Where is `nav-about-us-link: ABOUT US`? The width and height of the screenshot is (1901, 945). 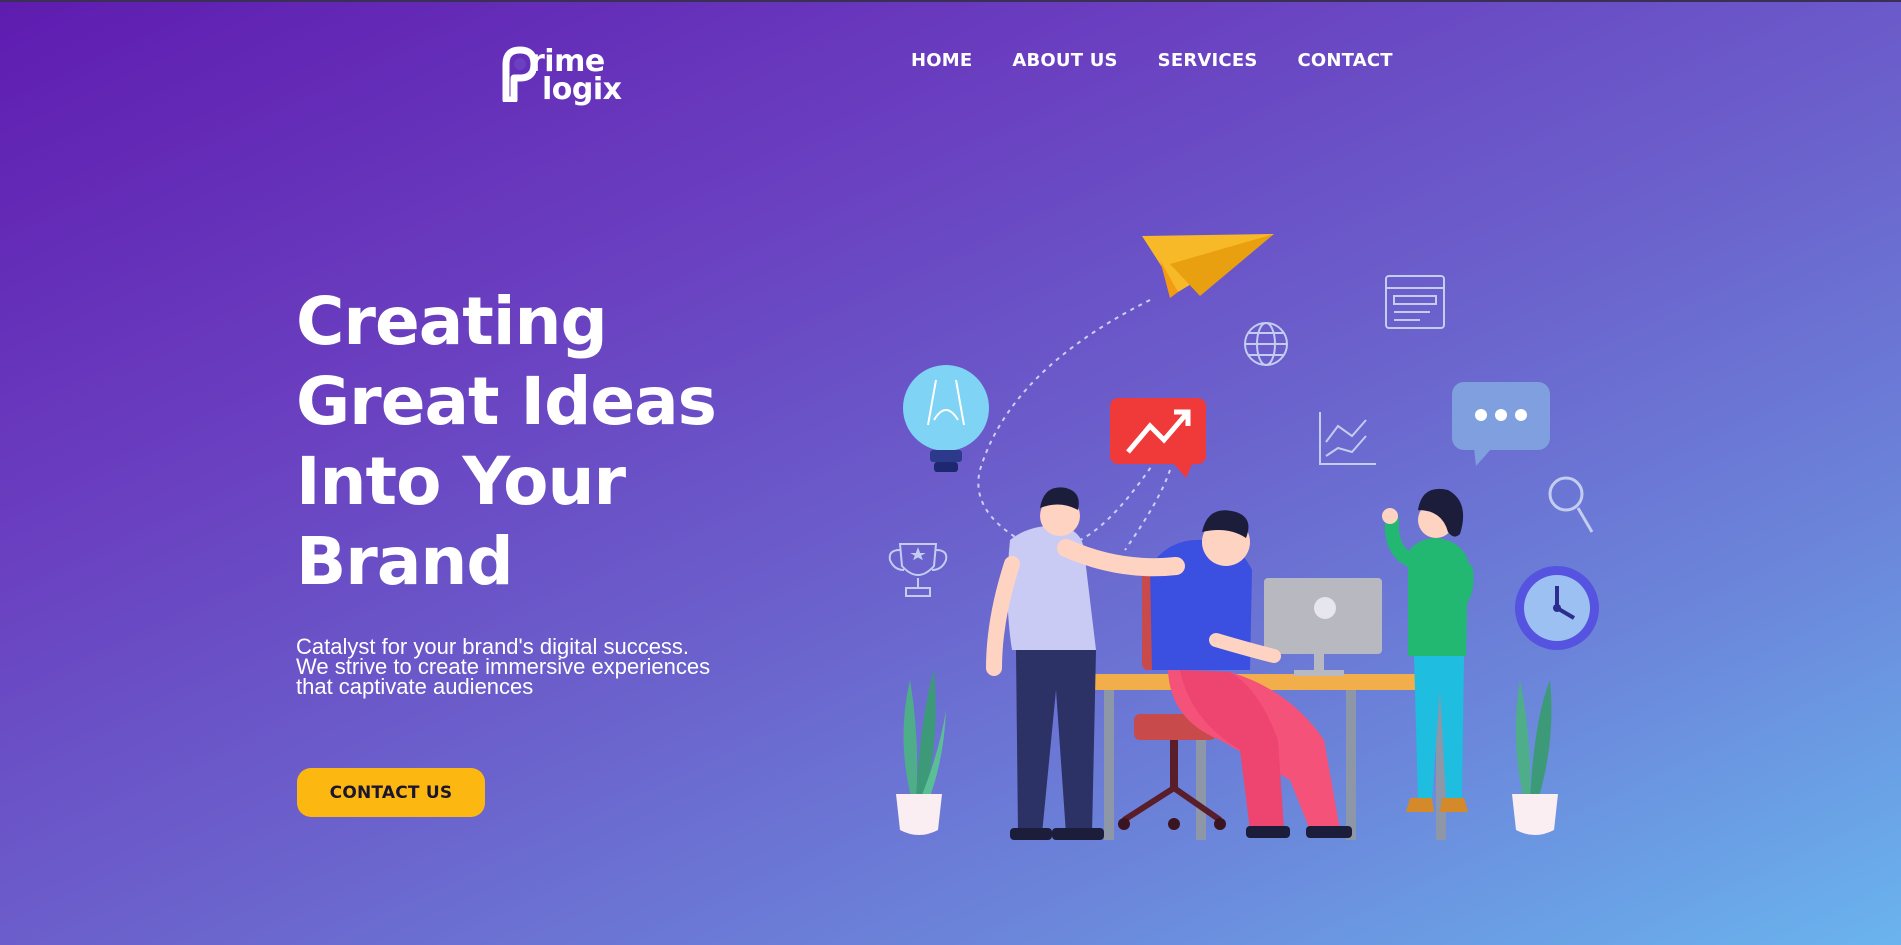
nav-about-us-link: ABOUT US is located at coordinates (1064, 60).